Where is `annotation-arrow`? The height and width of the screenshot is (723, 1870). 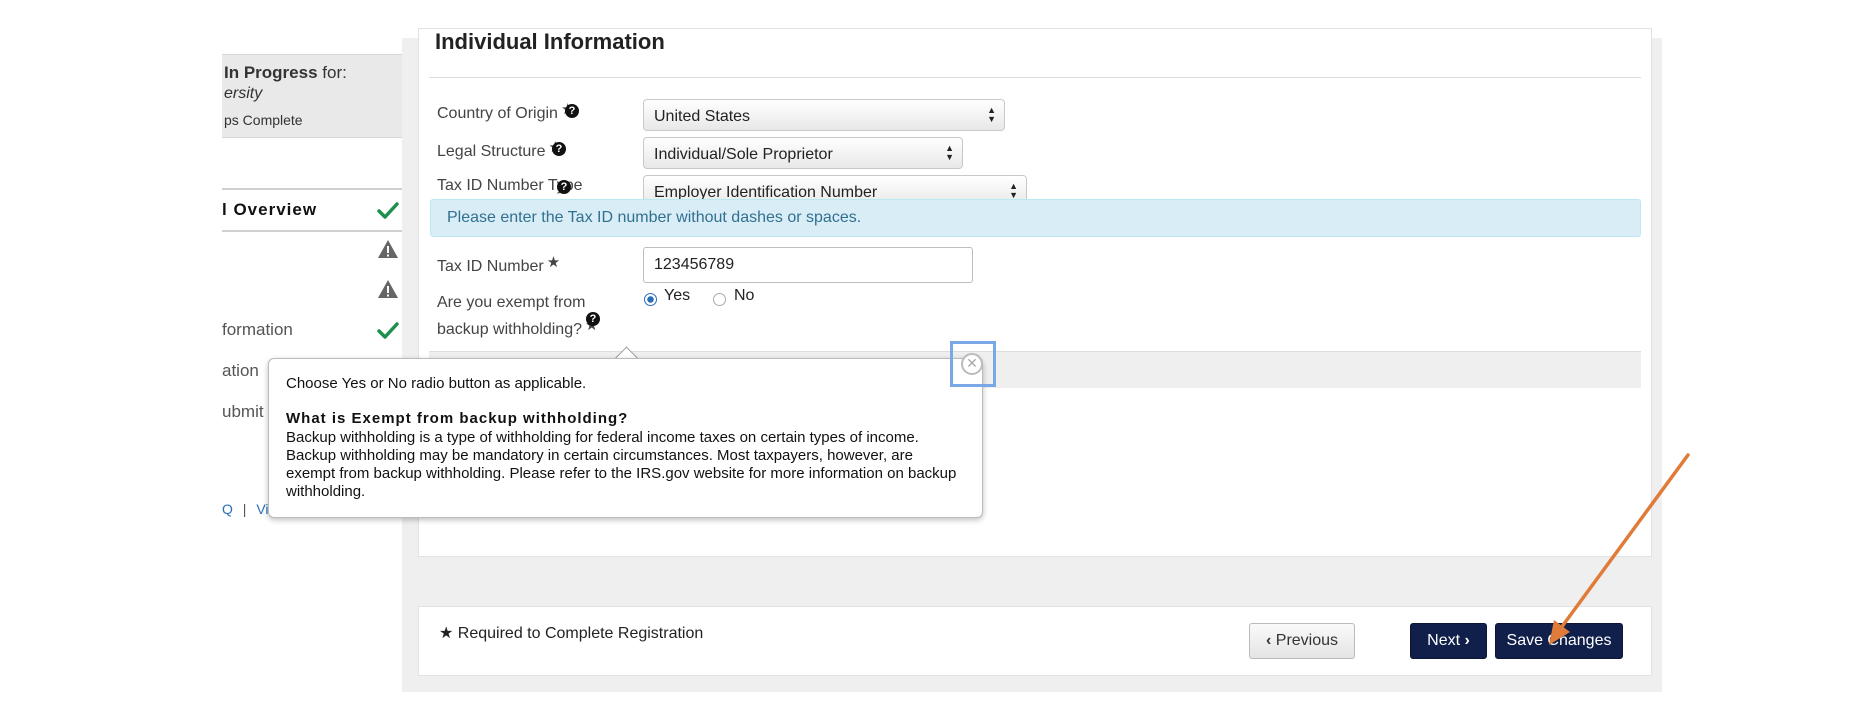 annotation-arrow is located at coordinates (1619, 549).